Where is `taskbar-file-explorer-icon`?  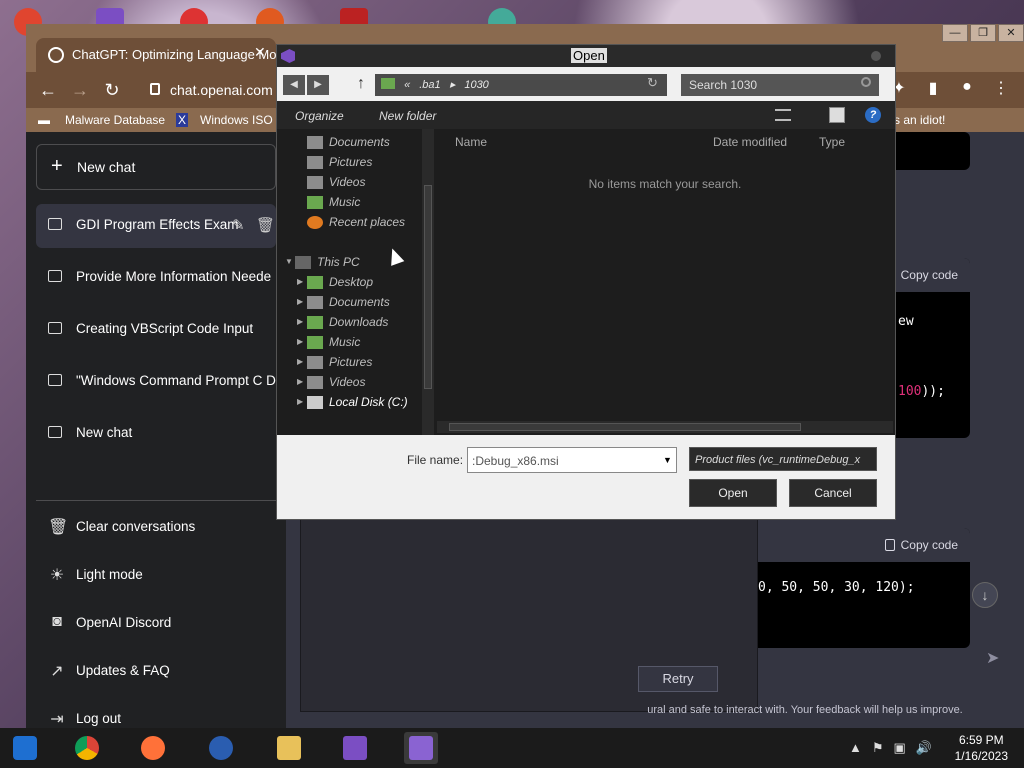 taskbar-file-explorer-icon is located at coordinates (289, 748).